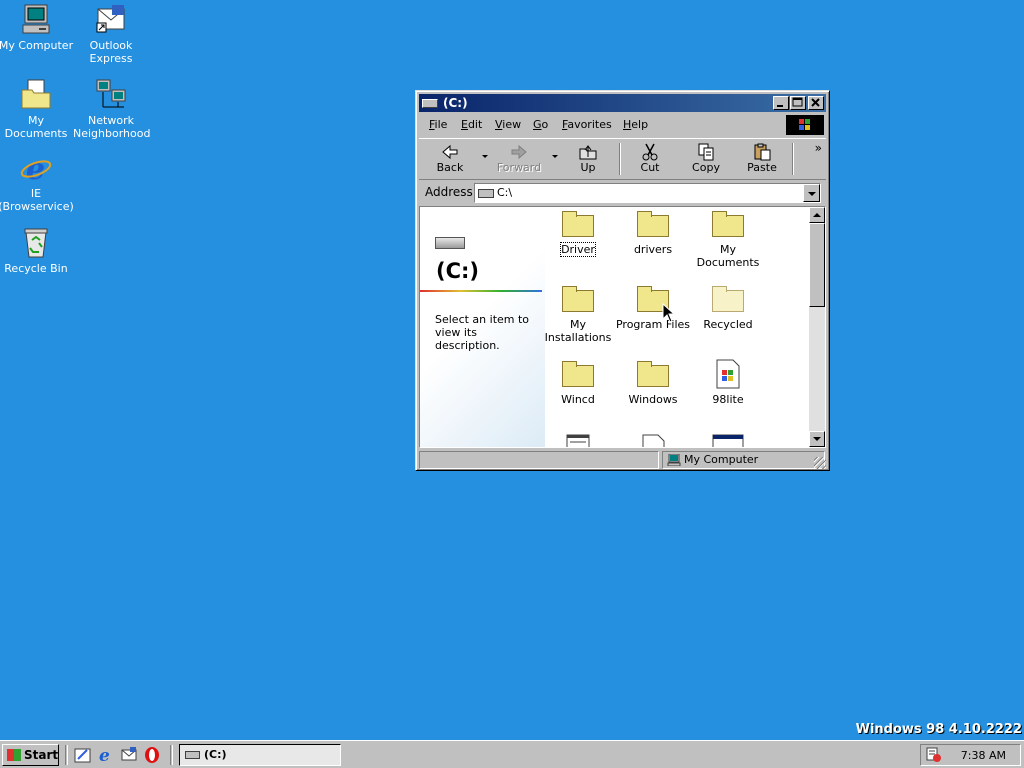 This screenshot has height=768, width=1024. What do you see at coordinates (539, 460) in the screenshot?
I see `status-pane-main` at bounding box center [539, 460].